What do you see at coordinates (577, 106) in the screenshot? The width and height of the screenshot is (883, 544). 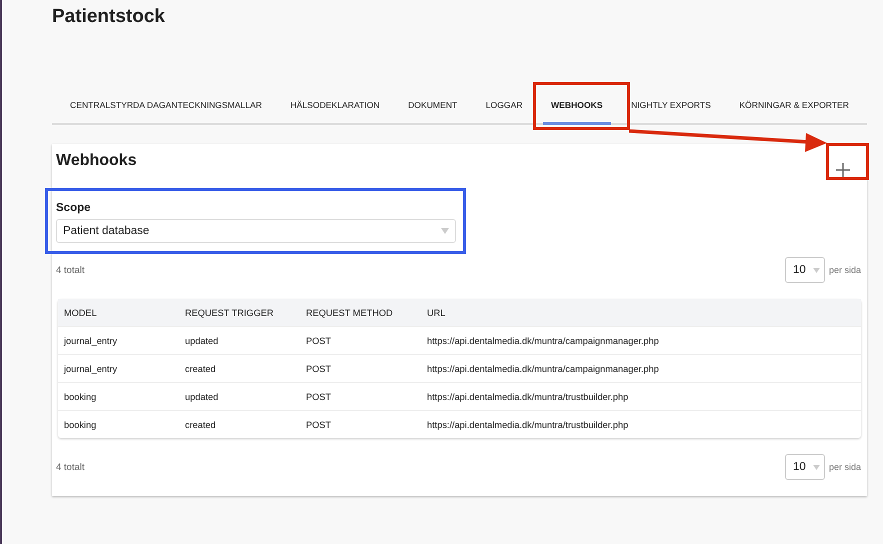 I see `tab: WEBHOOKS` at bounding box center [577, 106].